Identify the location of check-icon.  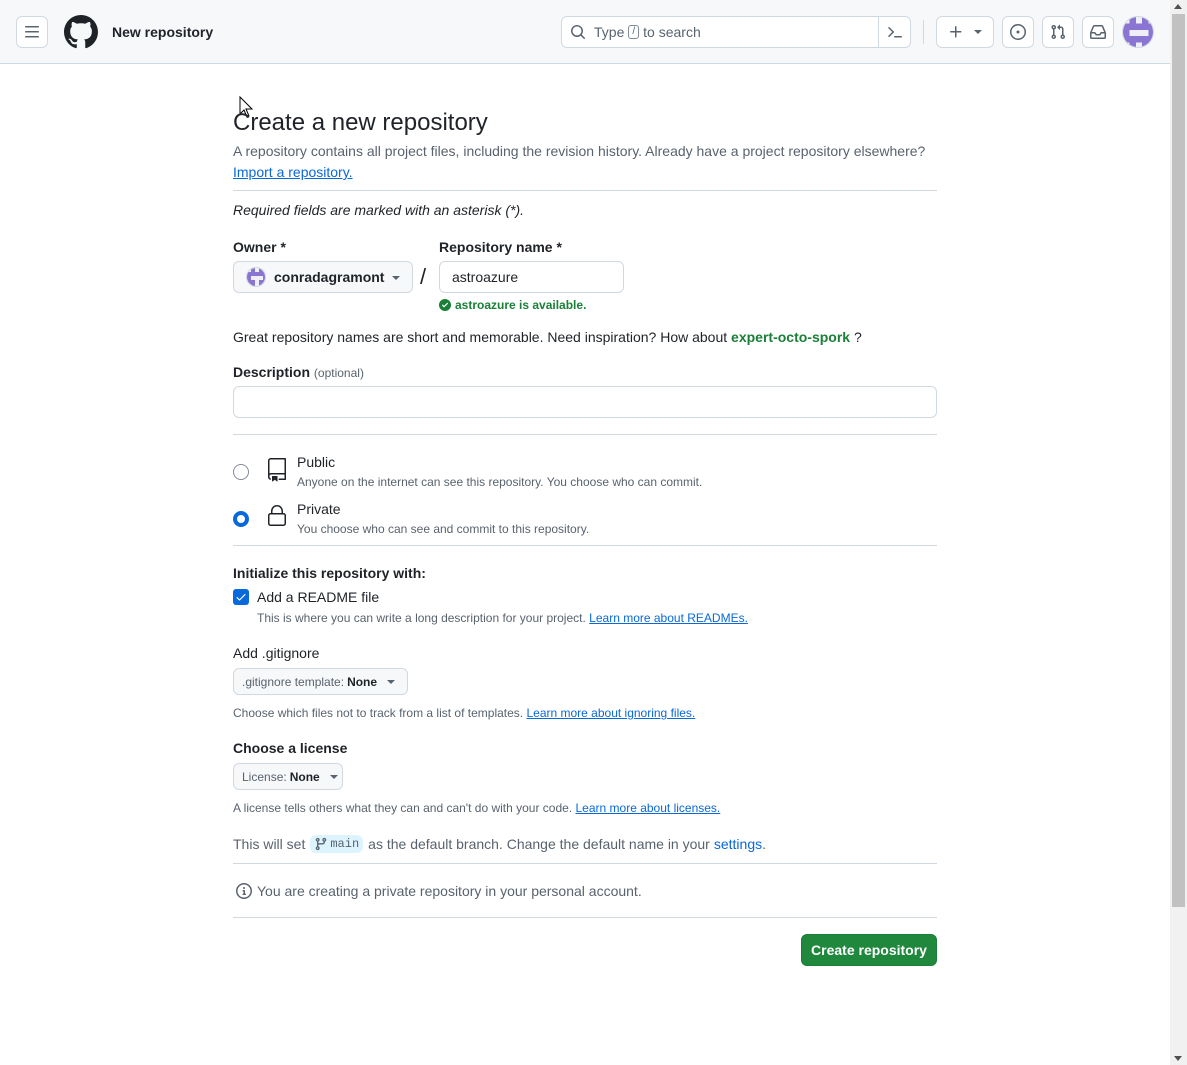
(241, 597).